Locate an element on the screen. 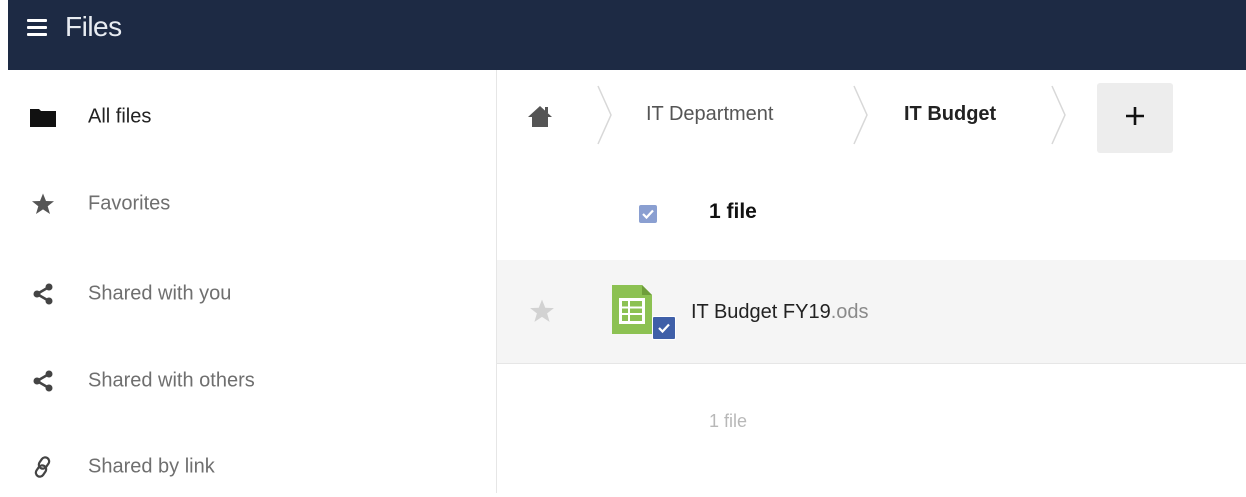 The image size is (1246, 497). file-name: IT Budget FY19.ods is located at coordinates (780, 312).